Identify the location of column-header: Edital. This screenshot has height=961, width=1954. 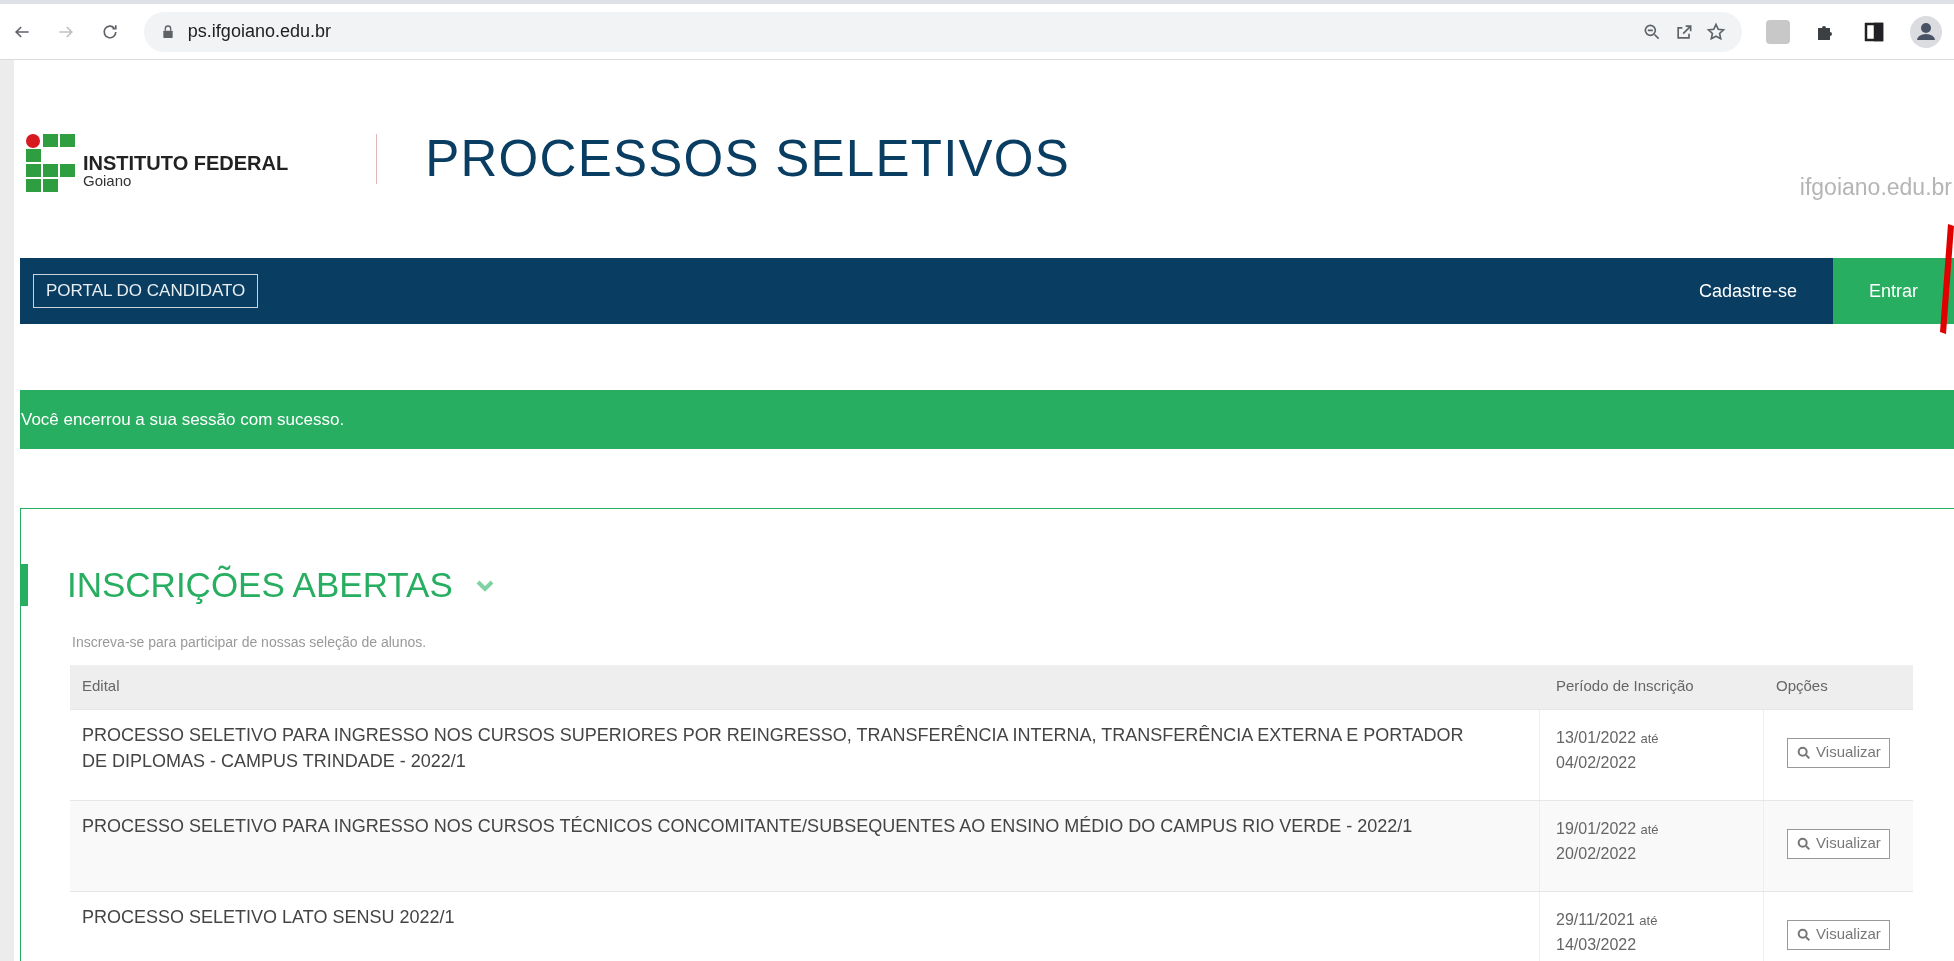
(101, 686).